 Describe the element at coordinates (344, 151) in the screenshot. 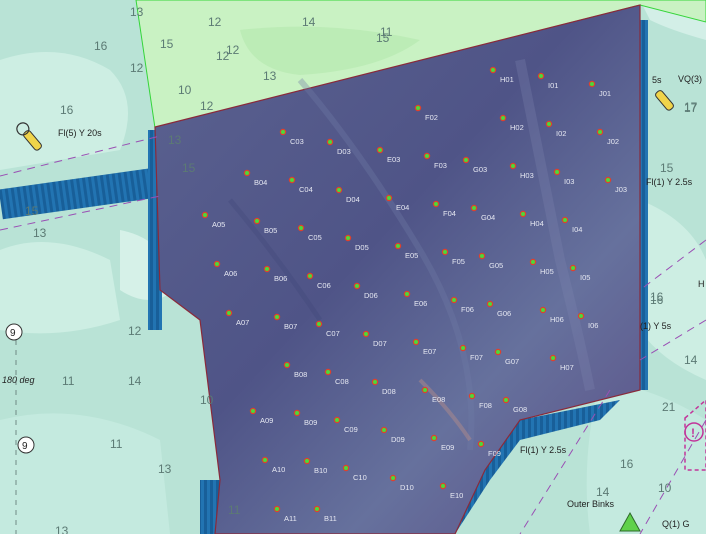

I see `survey-point-label: D03` at that location.